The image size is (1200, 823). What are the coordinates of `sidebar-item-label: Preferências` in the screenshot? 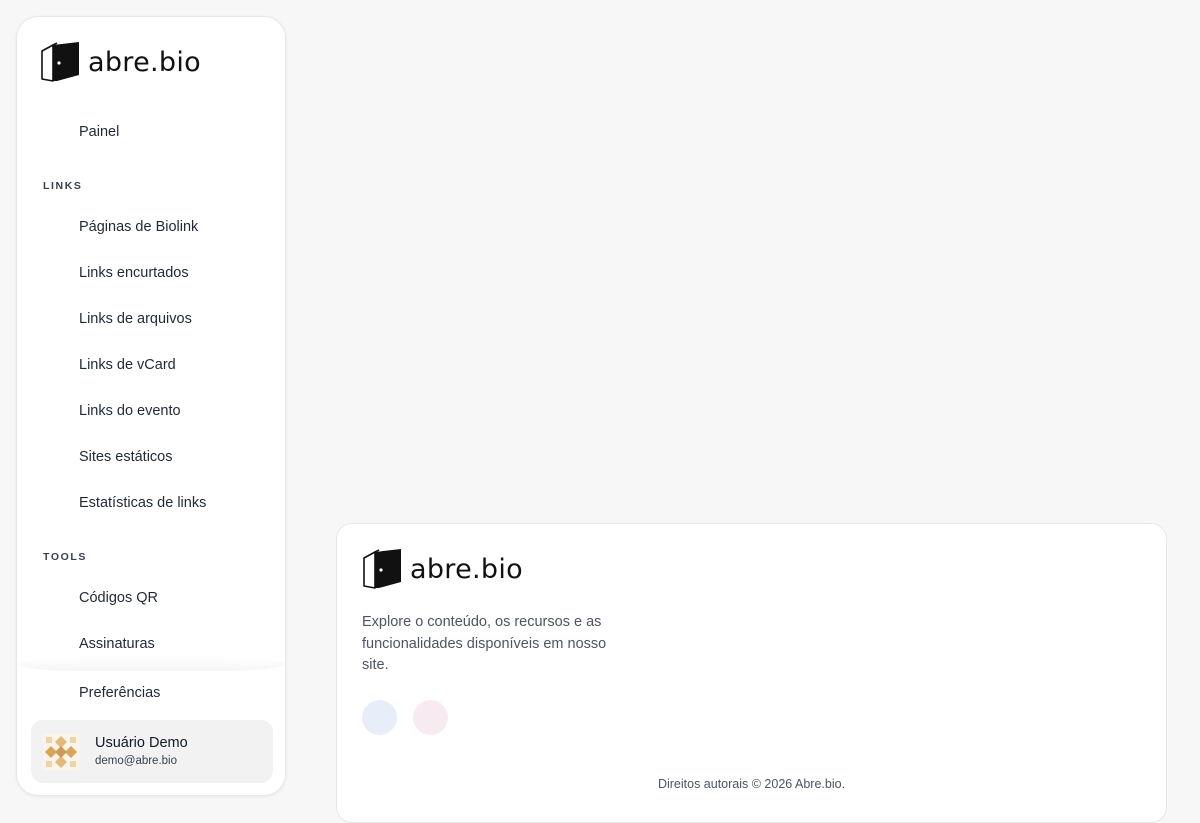 It's located at (120, 693).